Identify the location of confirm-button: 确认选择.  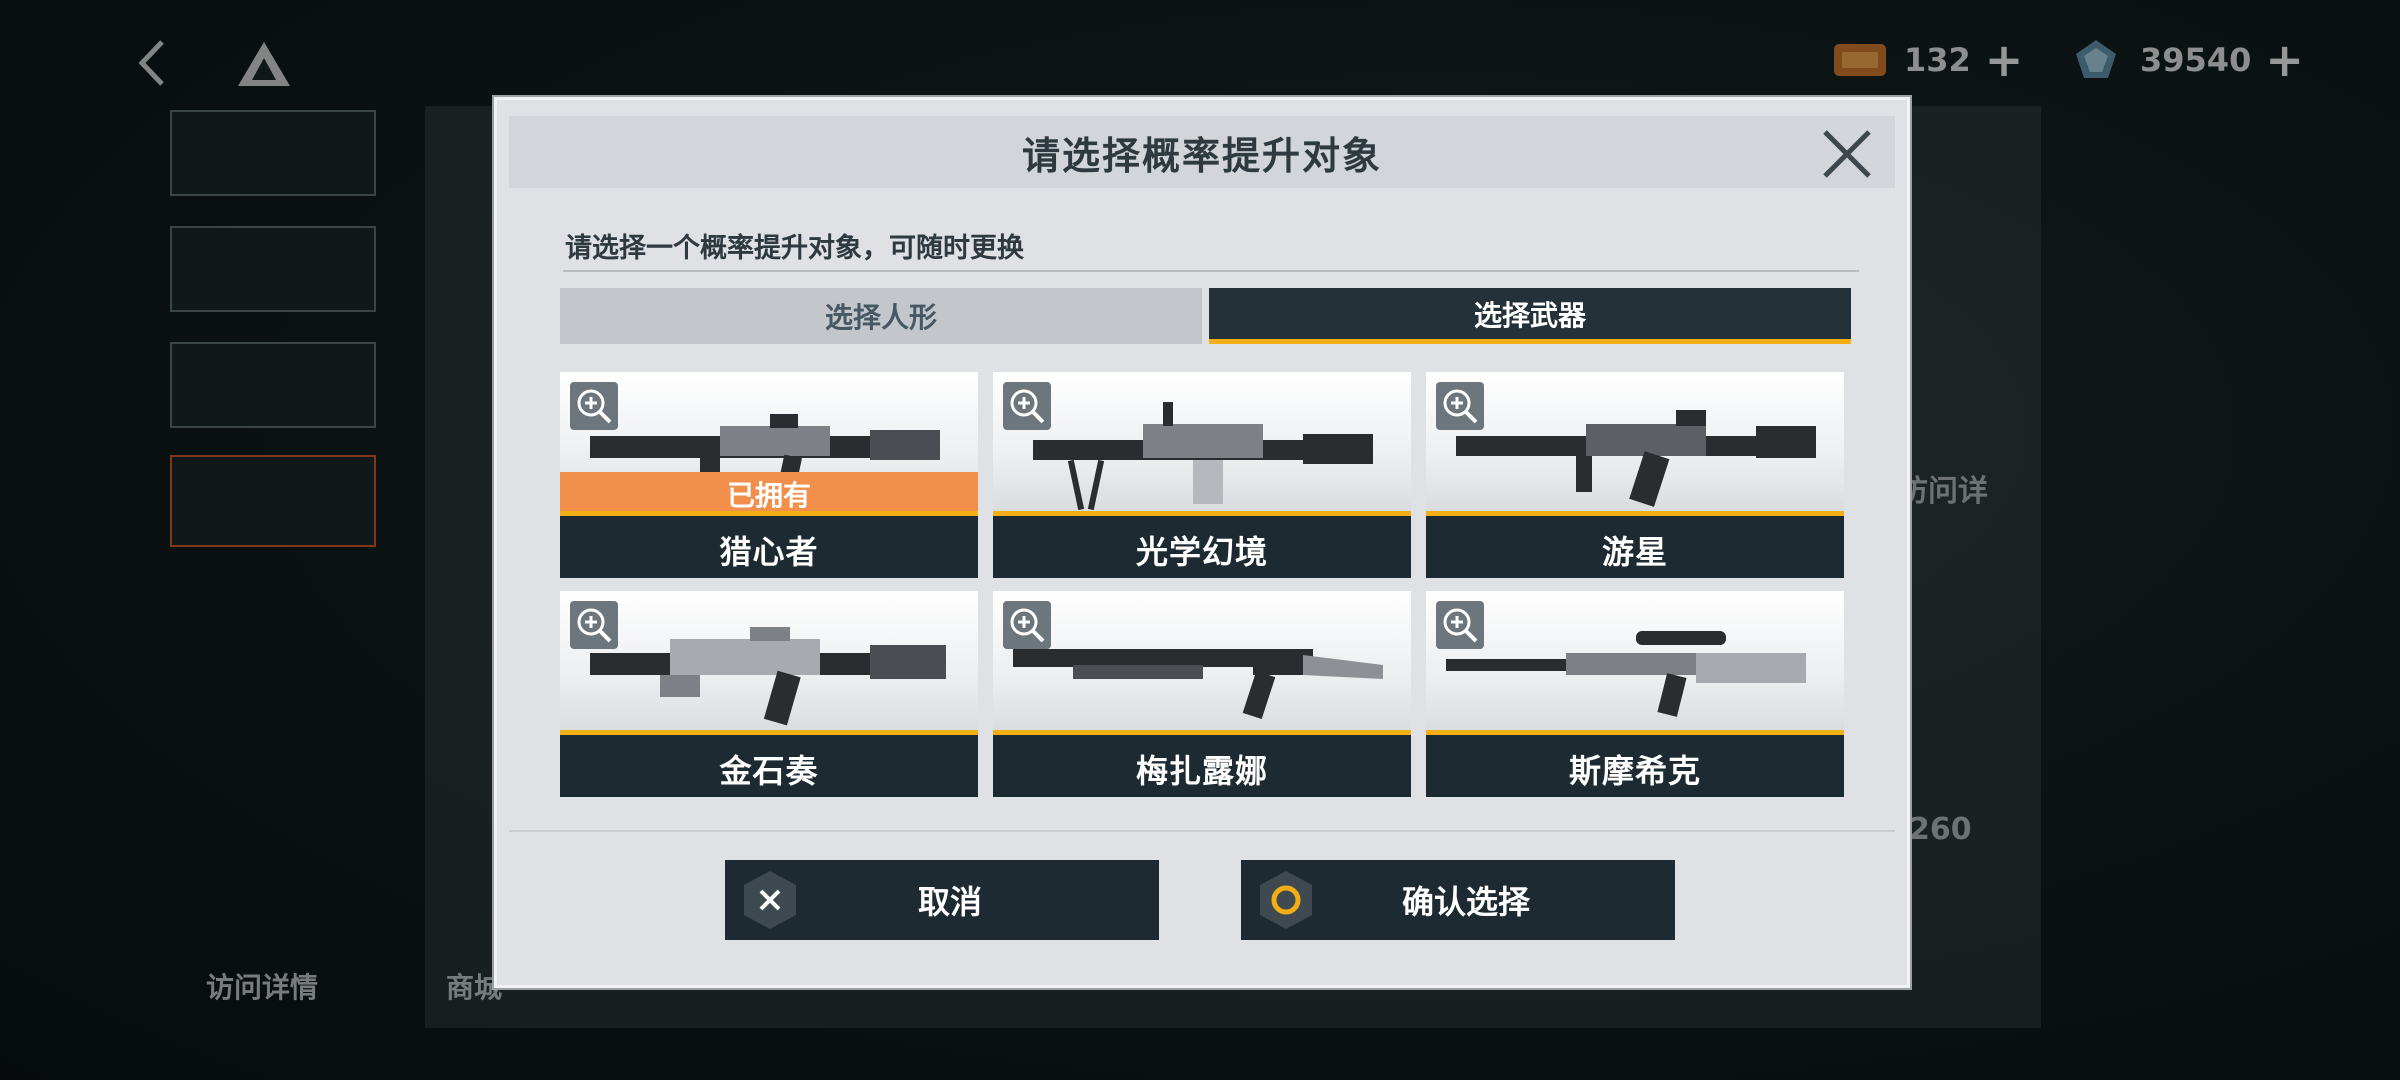
(1458, 900).